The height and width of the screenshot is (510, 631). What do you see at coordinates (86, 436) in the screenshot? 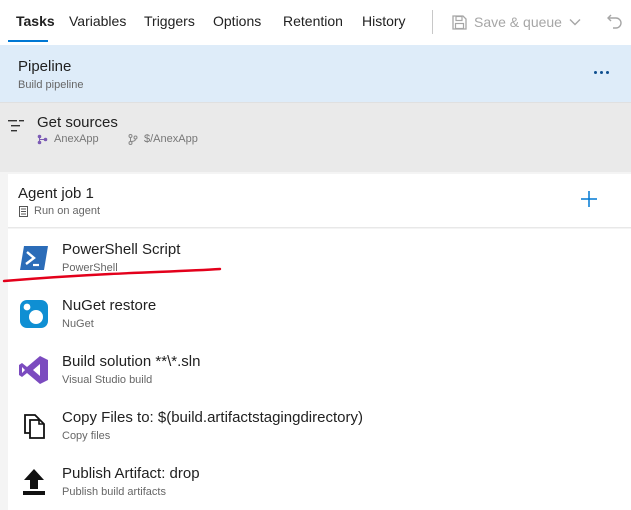
I see `task-subtitle: Copy files` at bounding box center [86, 436].